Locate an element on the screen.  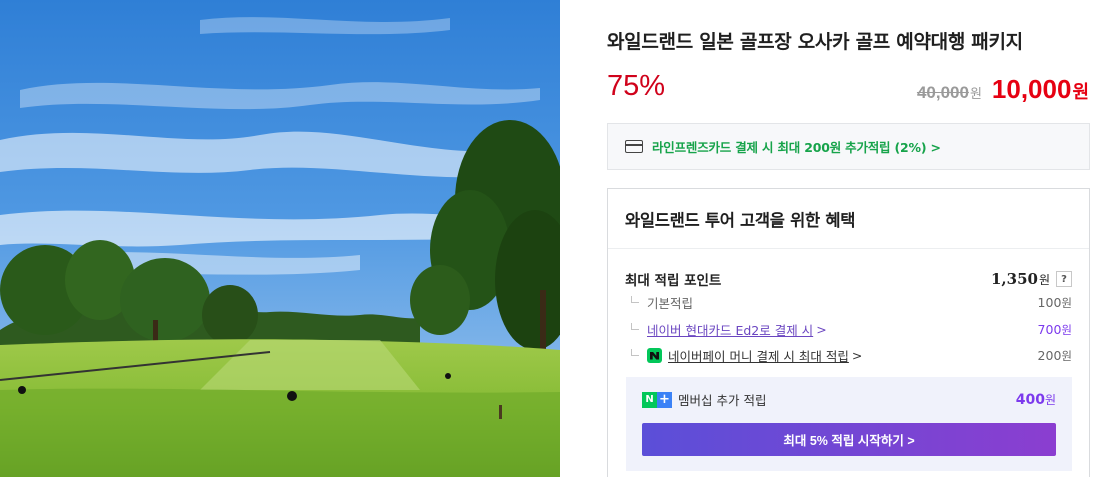
credit-card-icon is located at coordinates (634, 146).